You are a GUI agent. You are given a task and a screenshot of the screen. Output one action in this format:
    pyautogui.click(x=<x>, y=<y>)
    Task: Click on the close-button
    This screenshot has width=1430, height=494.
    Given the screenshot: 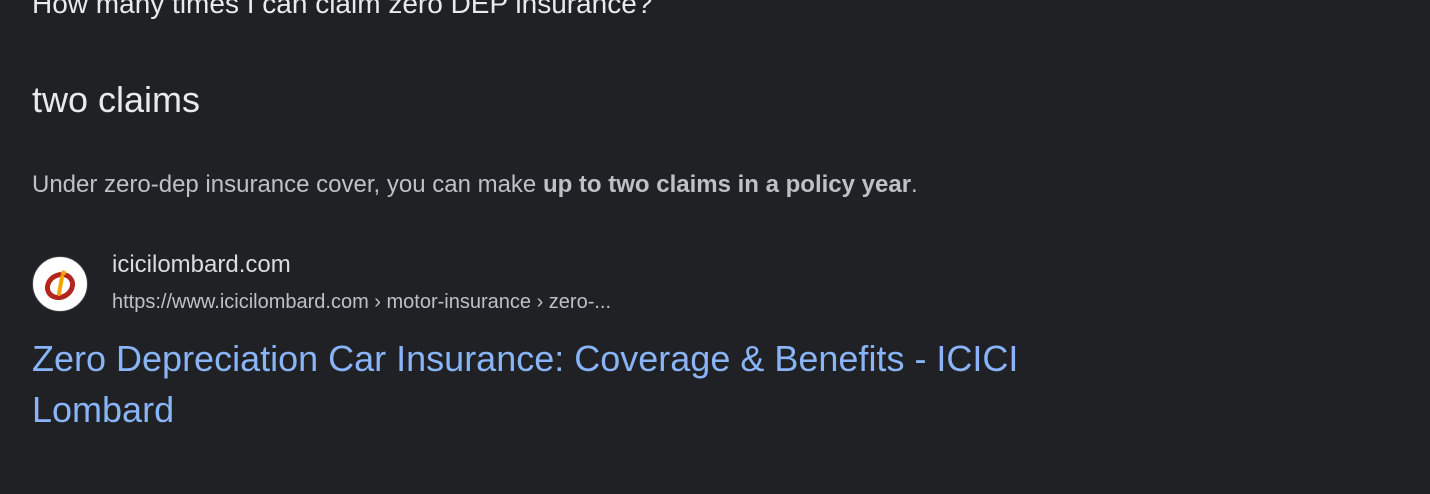 What is the action you would take?
    pyautogui.click(x=1312, y=7)
    